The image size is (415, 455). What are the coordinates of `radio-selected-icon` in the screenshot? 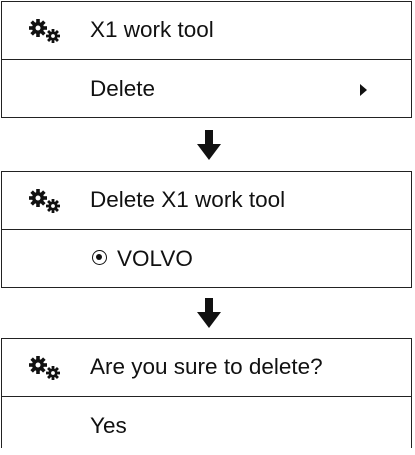 It's located at (99, 257).